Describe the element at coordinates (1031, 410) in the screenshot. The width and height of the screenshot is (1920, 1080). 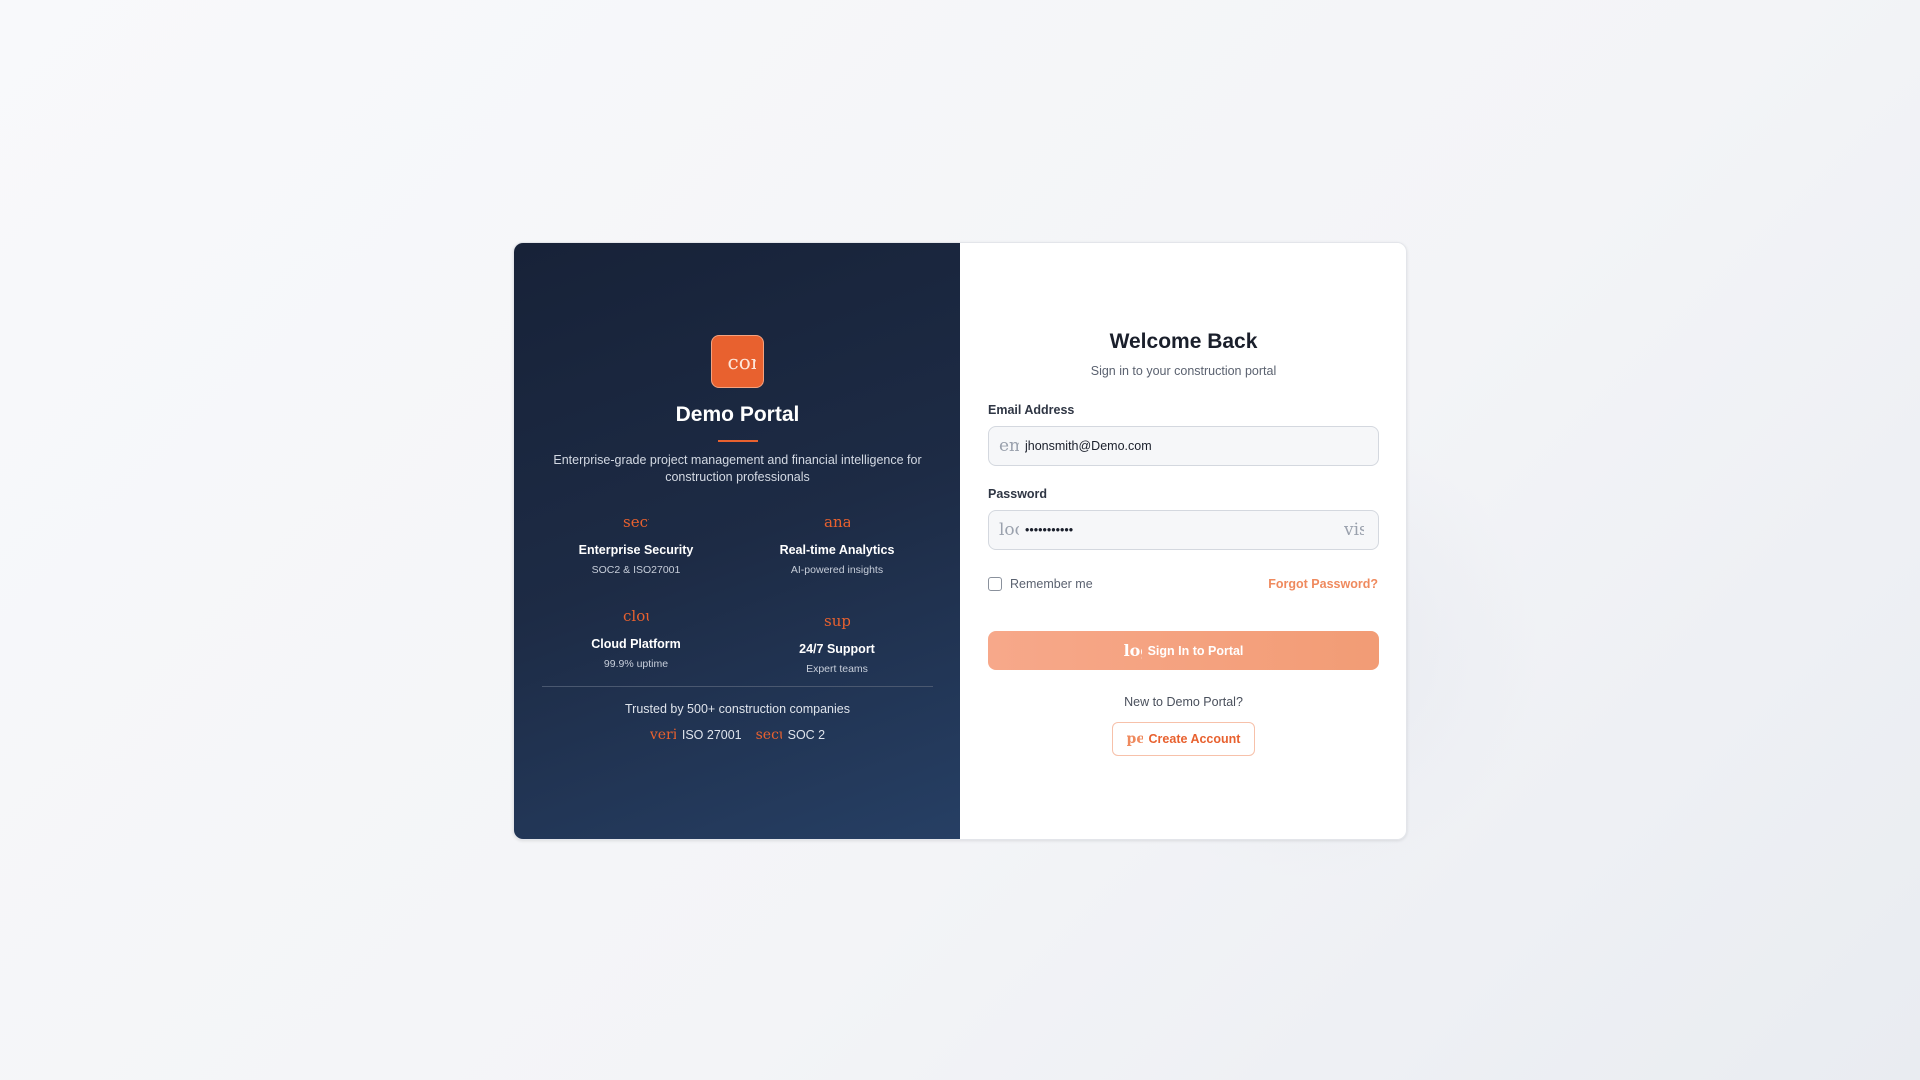
I see `email-label: Email Address` at that location.